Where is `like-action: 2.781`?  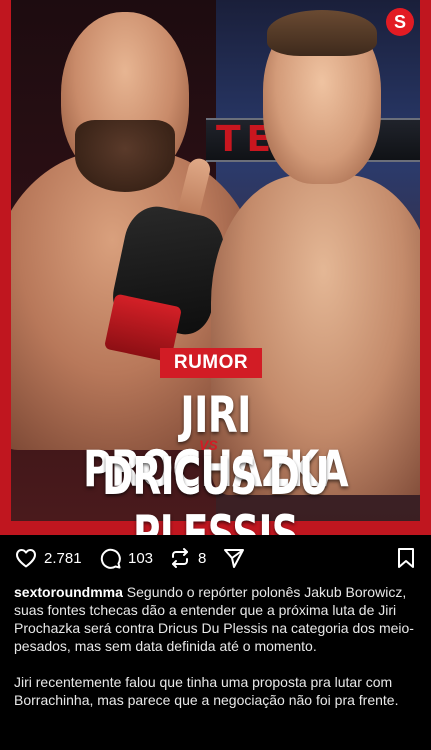
like-action: 2.781 is located at coordinates (48, 558).